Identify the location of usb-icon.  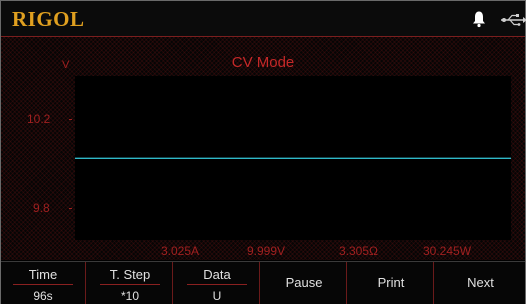
(513, 20).